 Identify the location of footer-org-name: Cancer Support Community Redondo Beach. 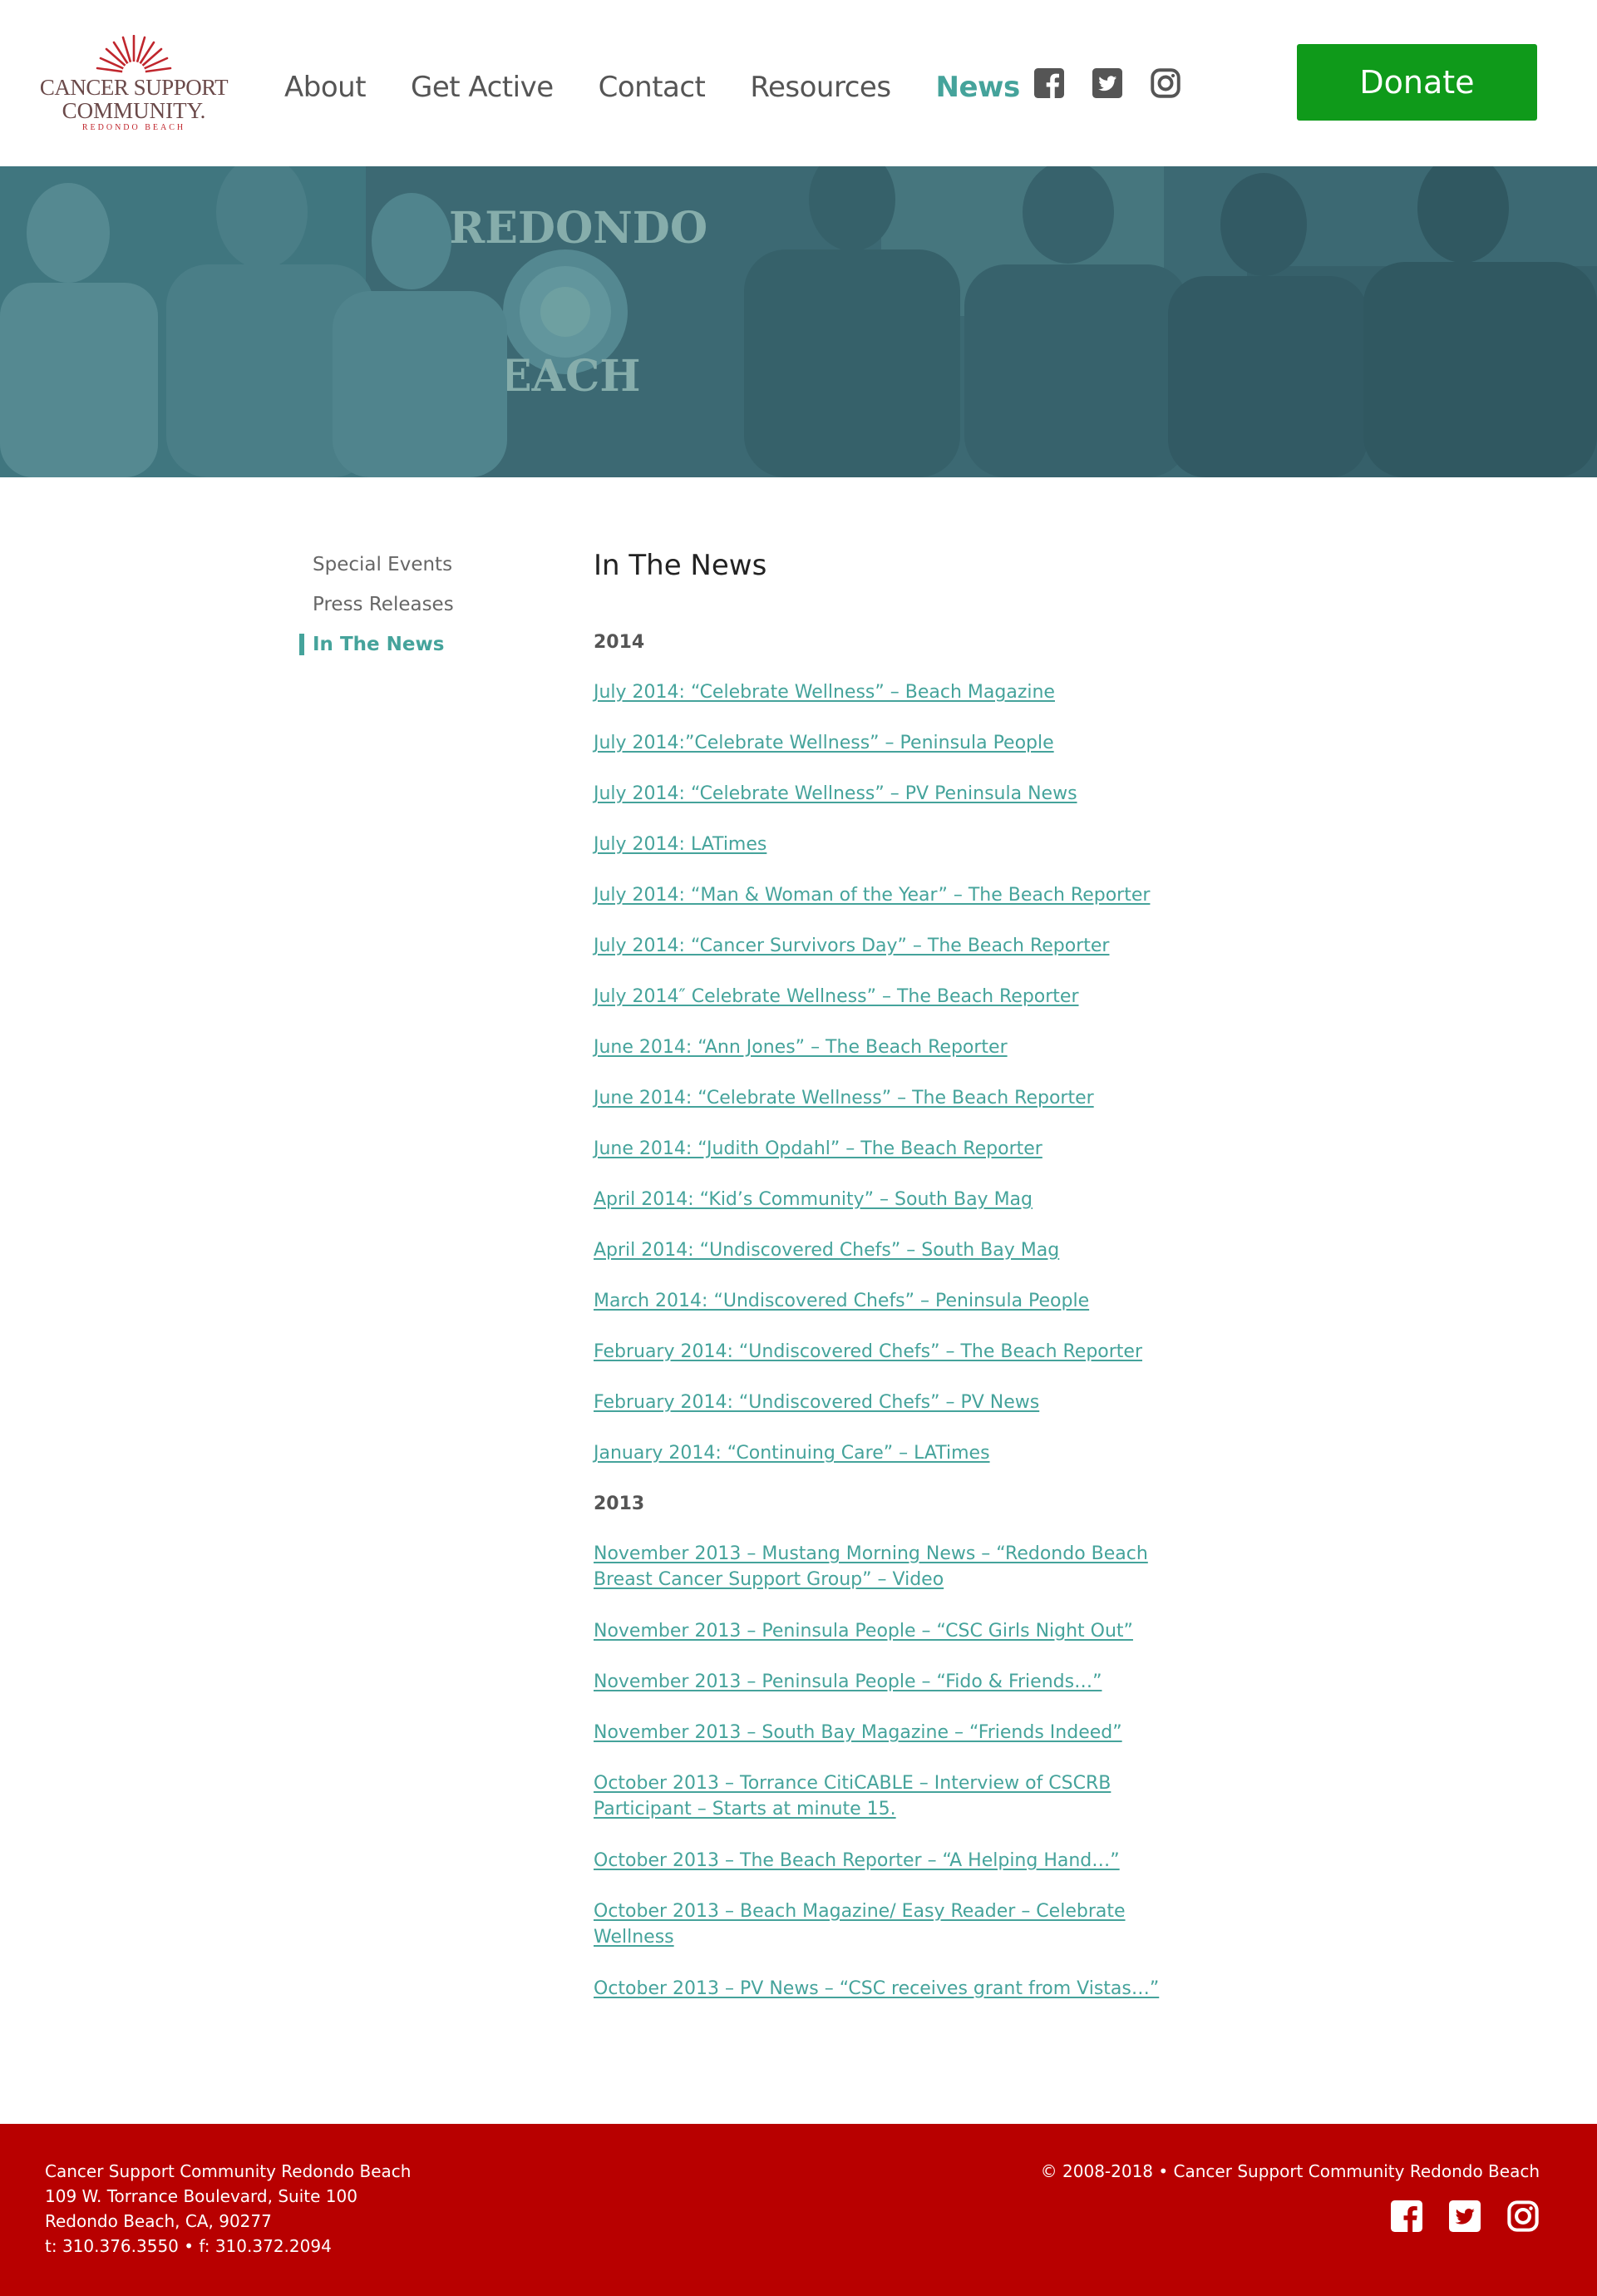
(228, 2171).